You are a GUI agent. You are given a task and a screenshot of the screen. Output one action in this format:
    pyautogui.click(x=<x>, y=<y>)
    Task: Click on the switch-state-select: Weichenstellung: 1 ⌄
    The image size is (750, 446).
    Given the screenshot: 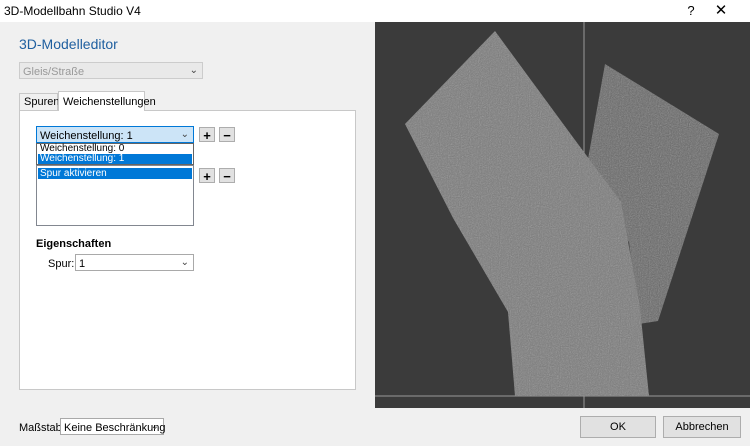 What is the action you would take?
    pyautogui.click(x=115, y=134)
    